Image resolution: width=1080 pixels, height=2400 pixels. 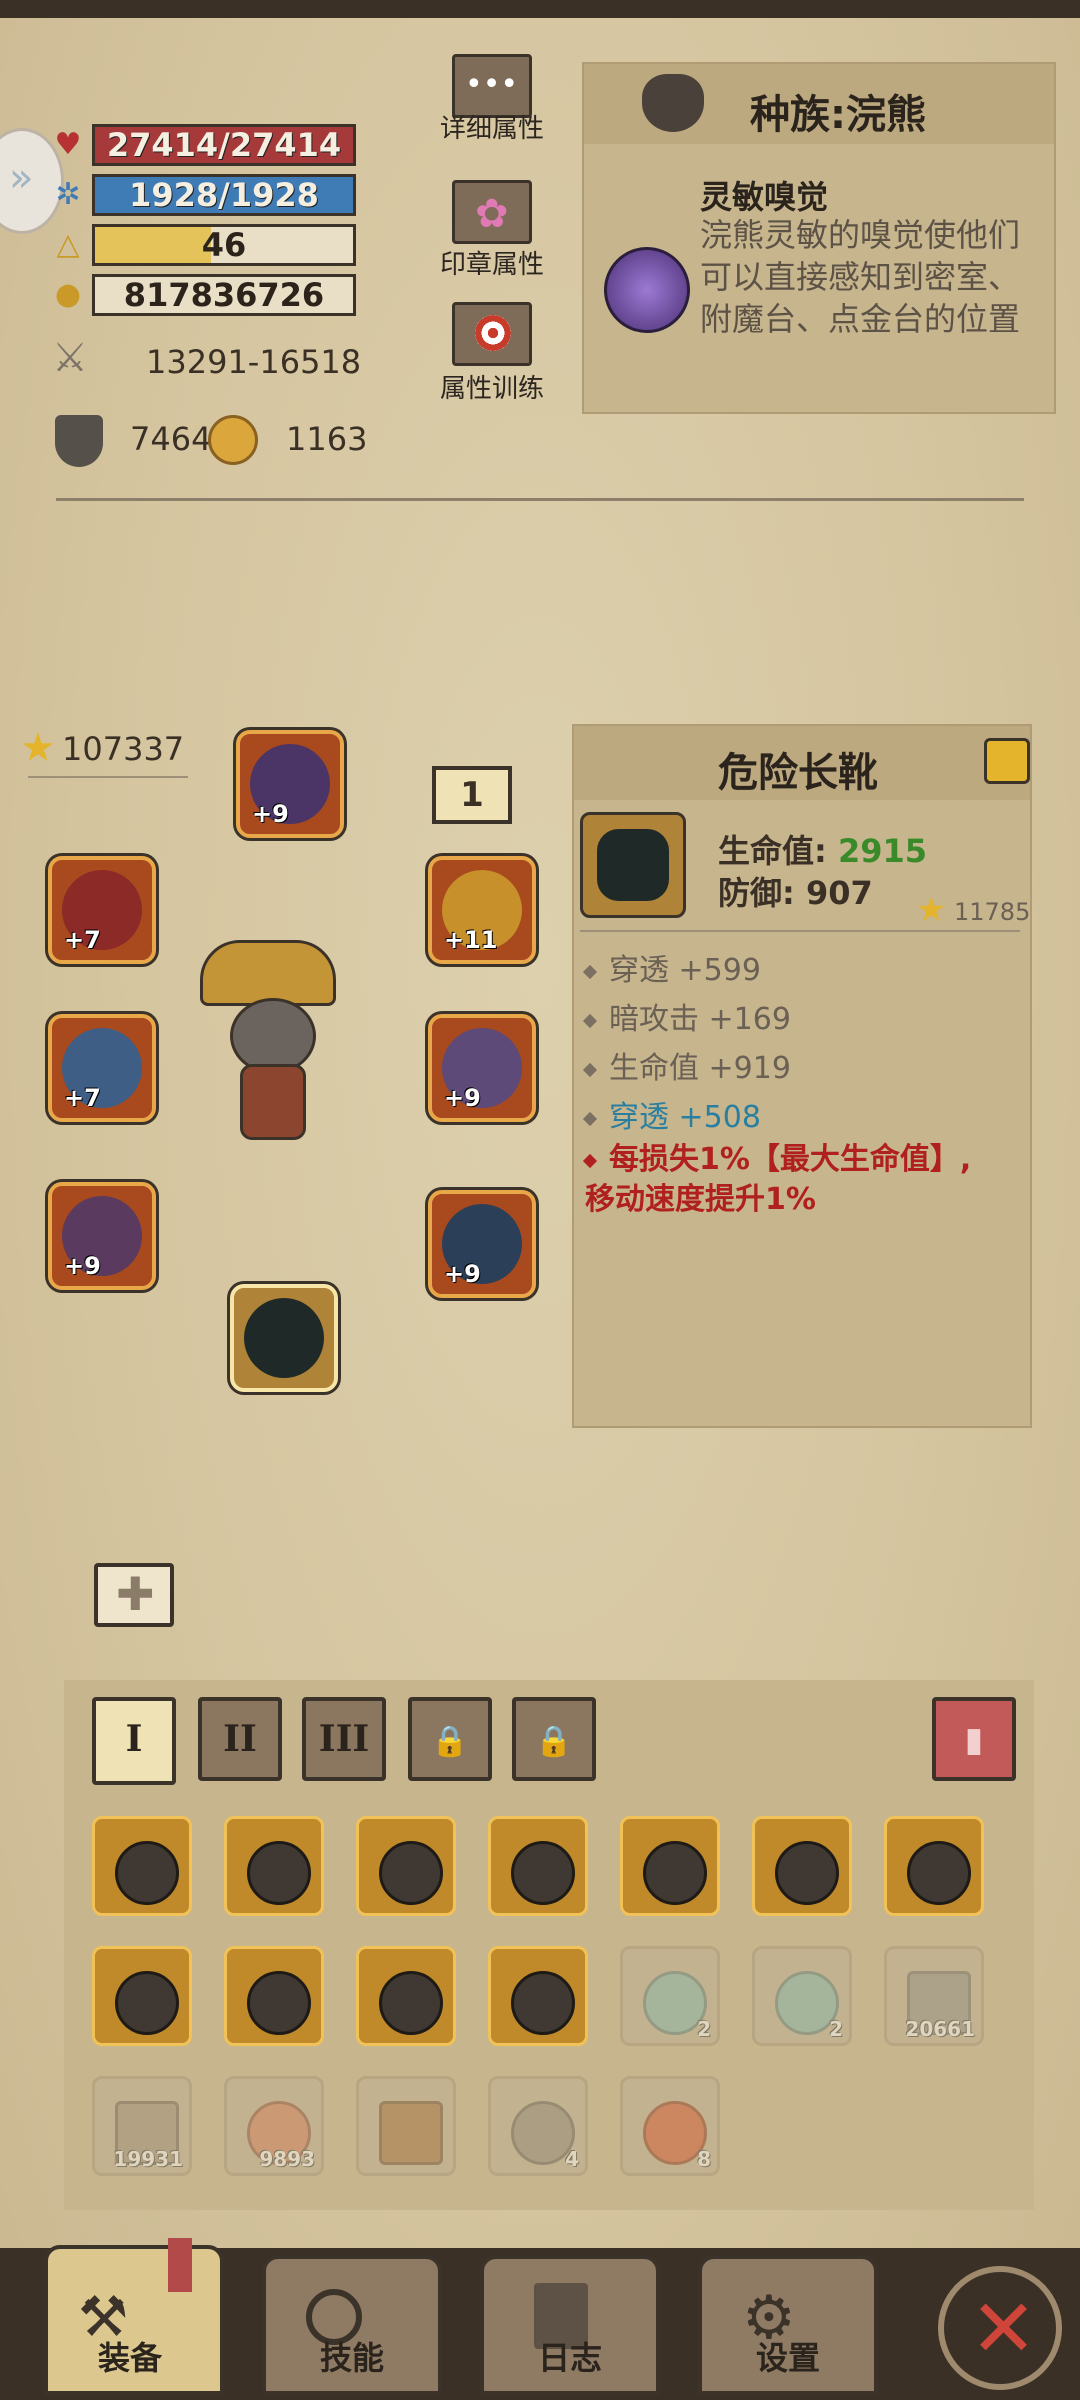 I want to click on inventory-book, so click(x=406, y=2126).